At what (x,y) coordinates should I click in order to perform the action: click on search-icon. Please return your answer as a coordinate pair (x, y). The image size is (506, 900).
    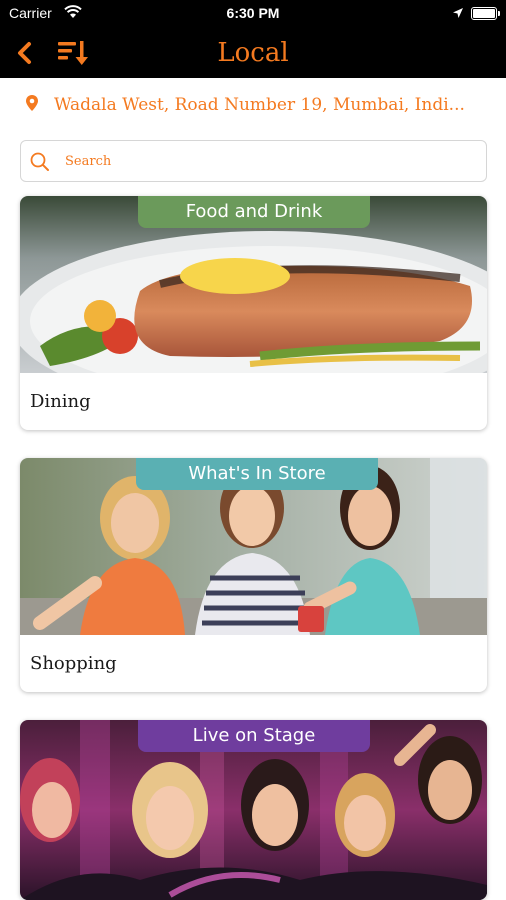
    Looking at the image, I should click on (40, 164).